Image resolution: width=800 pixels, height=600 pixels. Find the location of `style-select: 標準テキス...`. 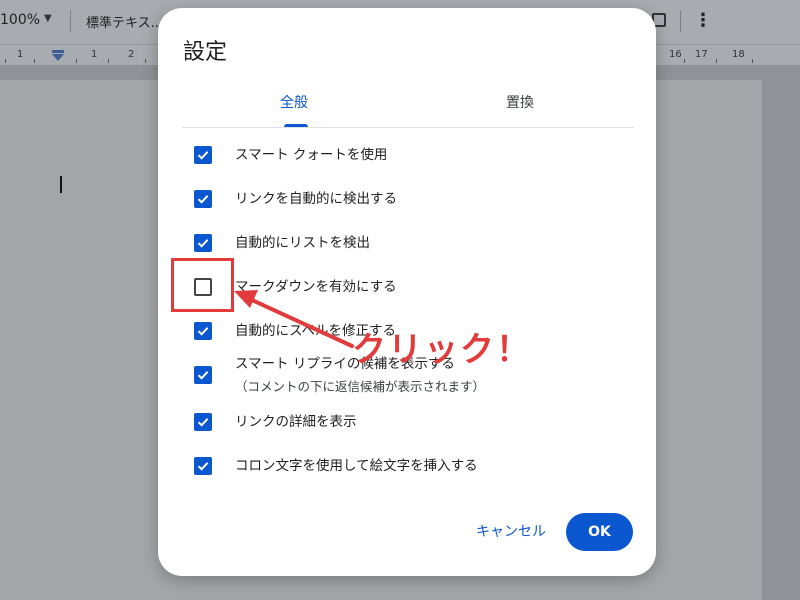

style-select: 標準テキス... is located at coordinates (124, 21).